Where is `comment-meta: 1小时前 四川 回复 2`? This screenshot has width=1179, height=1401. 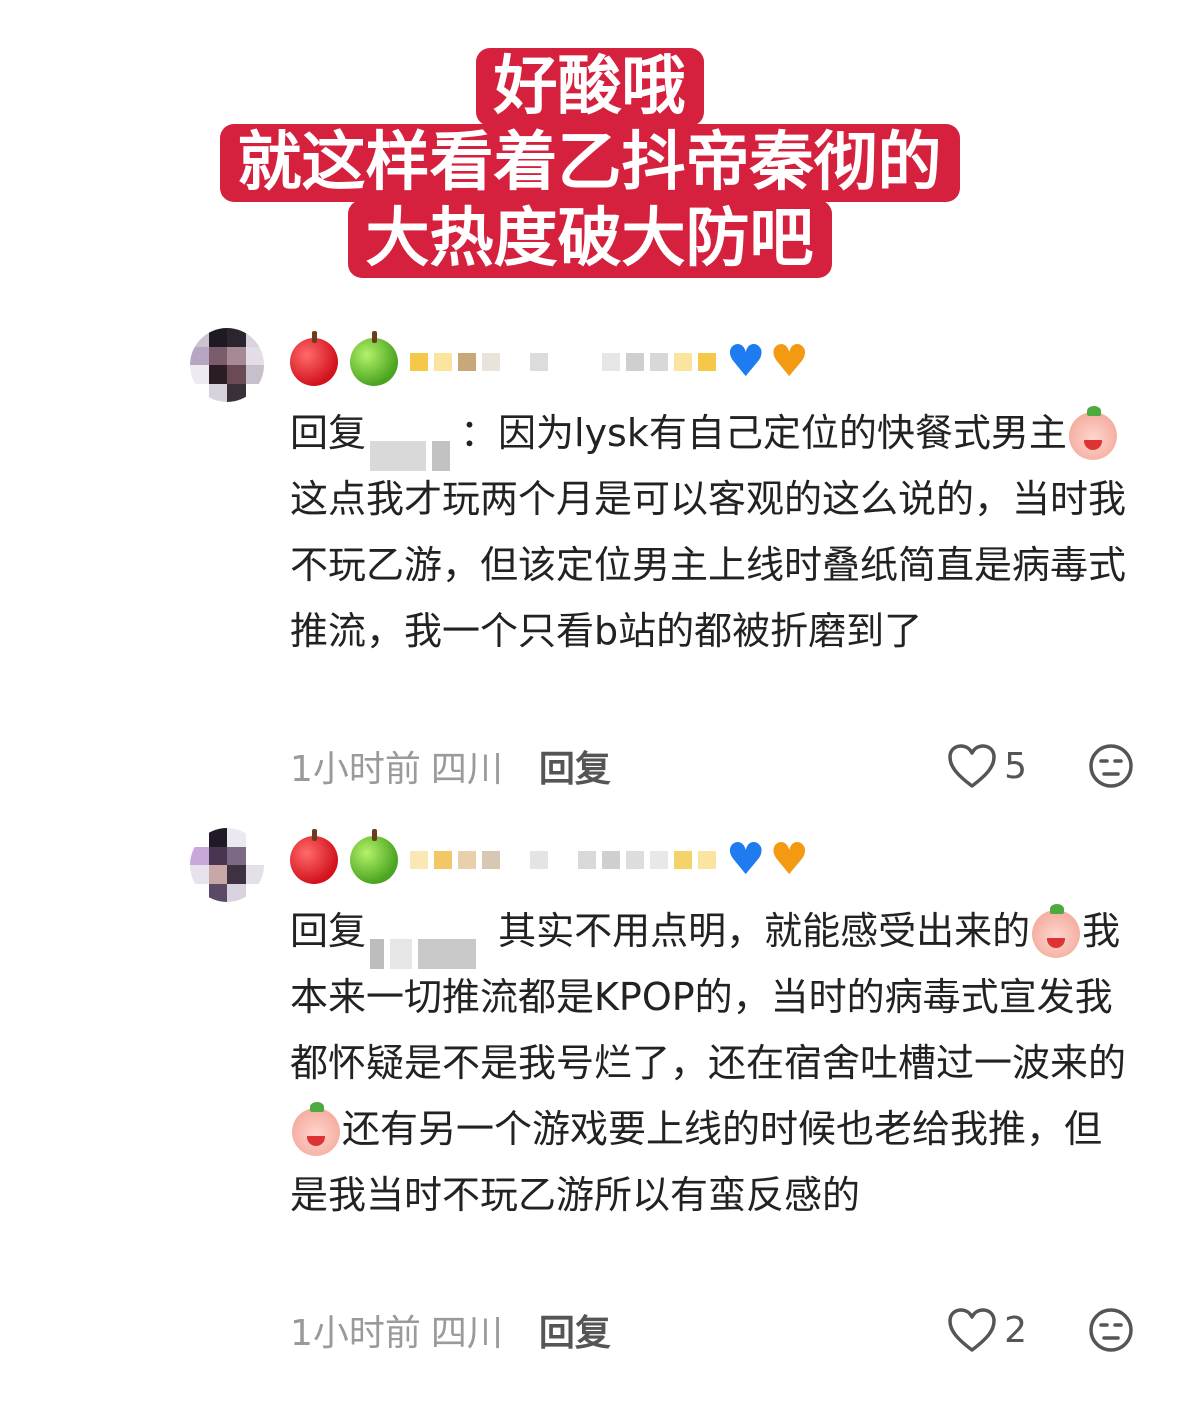 comment-meta: 1小时前 四川 回复 2 is located at coordinates (712, 1330).